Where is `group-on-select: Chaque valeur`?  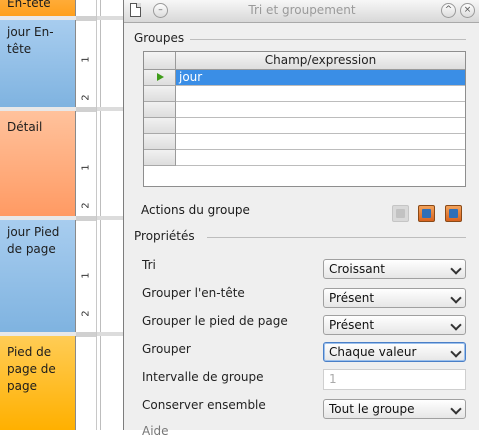 group-on-select: Chaque valeur is located at coordinates (394, 352).